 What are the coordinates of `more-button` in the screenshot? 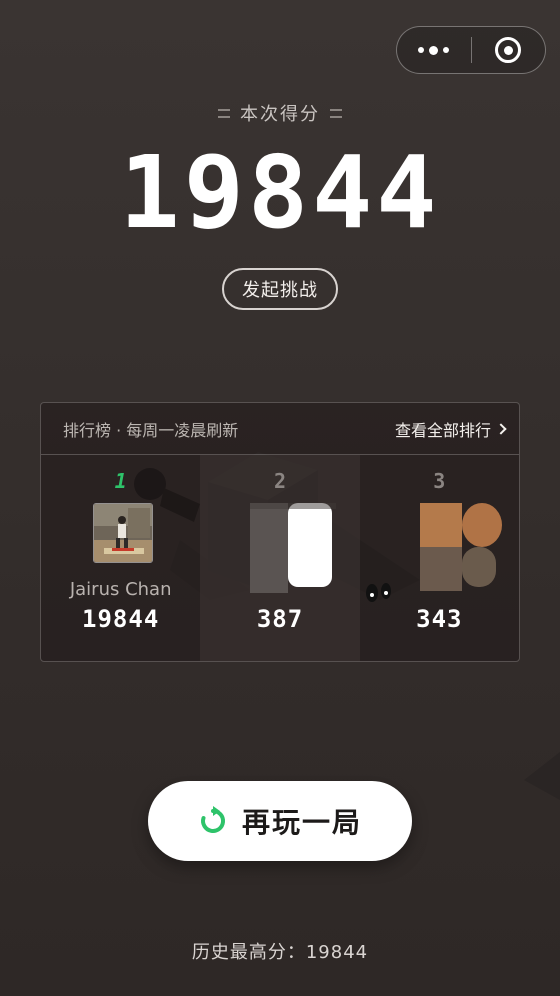 It's located at (434, 50).